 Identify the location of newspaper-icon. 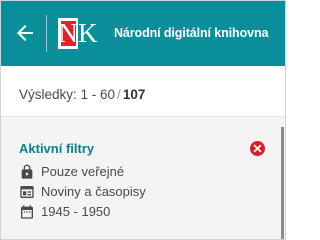
(27, 192).